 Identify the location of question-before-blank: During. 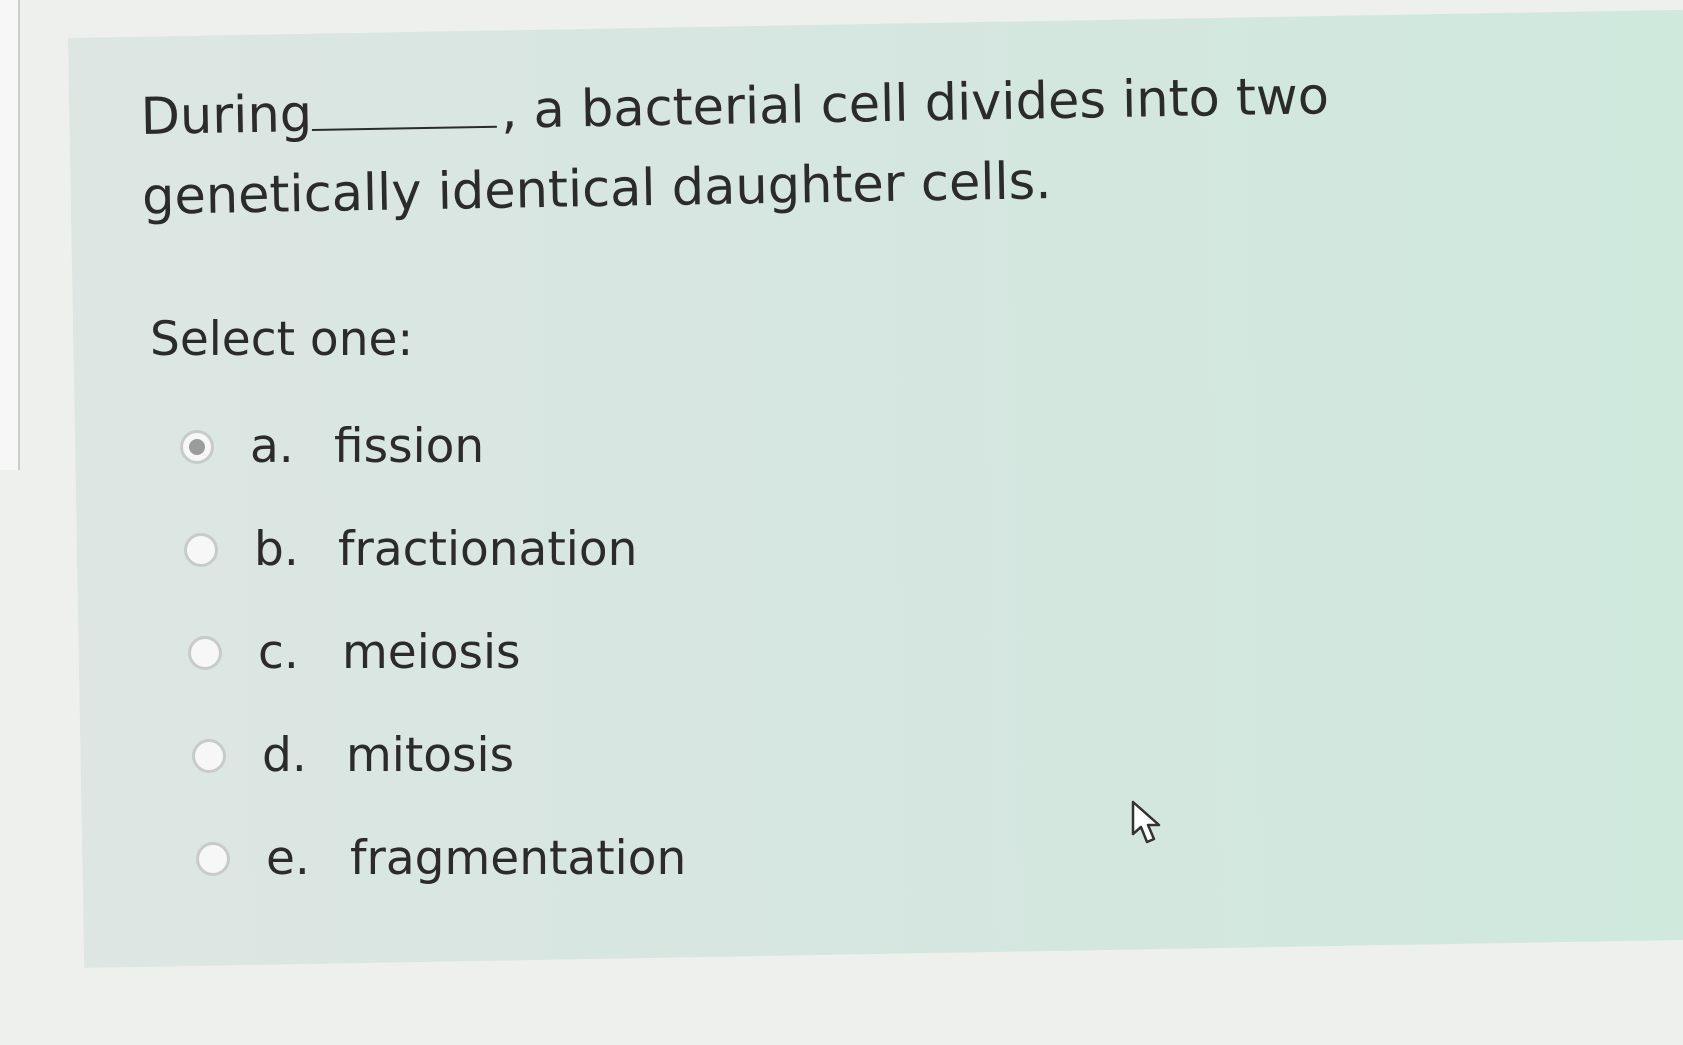
(226, 116).